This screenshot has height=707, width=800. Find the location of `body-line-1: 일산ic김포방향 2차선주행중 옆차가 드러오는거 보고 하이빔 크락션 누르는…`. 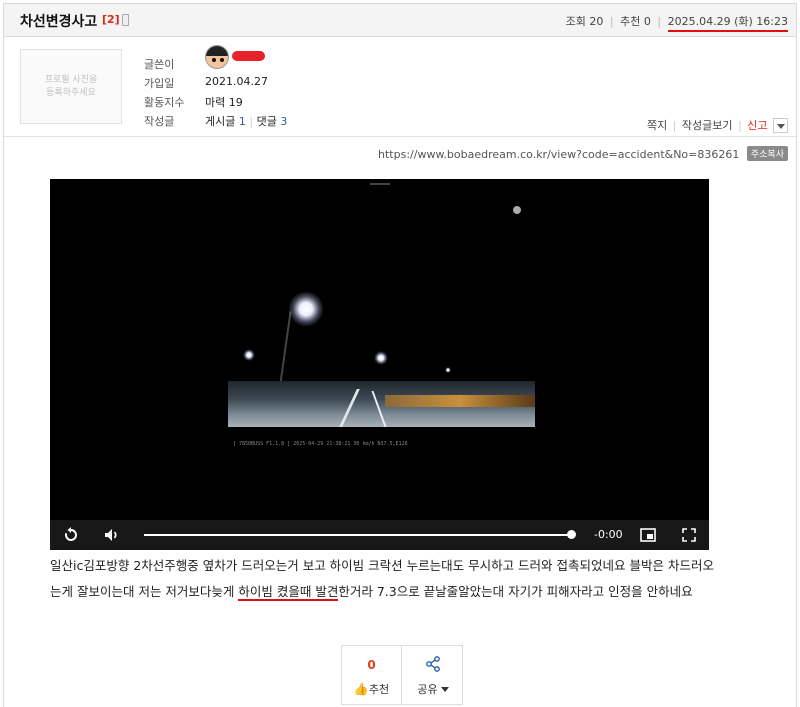

body-line-1: 일산ic김포방향 2차선주행중 옆차가 드러오는거 보고 하이빔 크락션 누르는… is located at coordinates (382, 565).